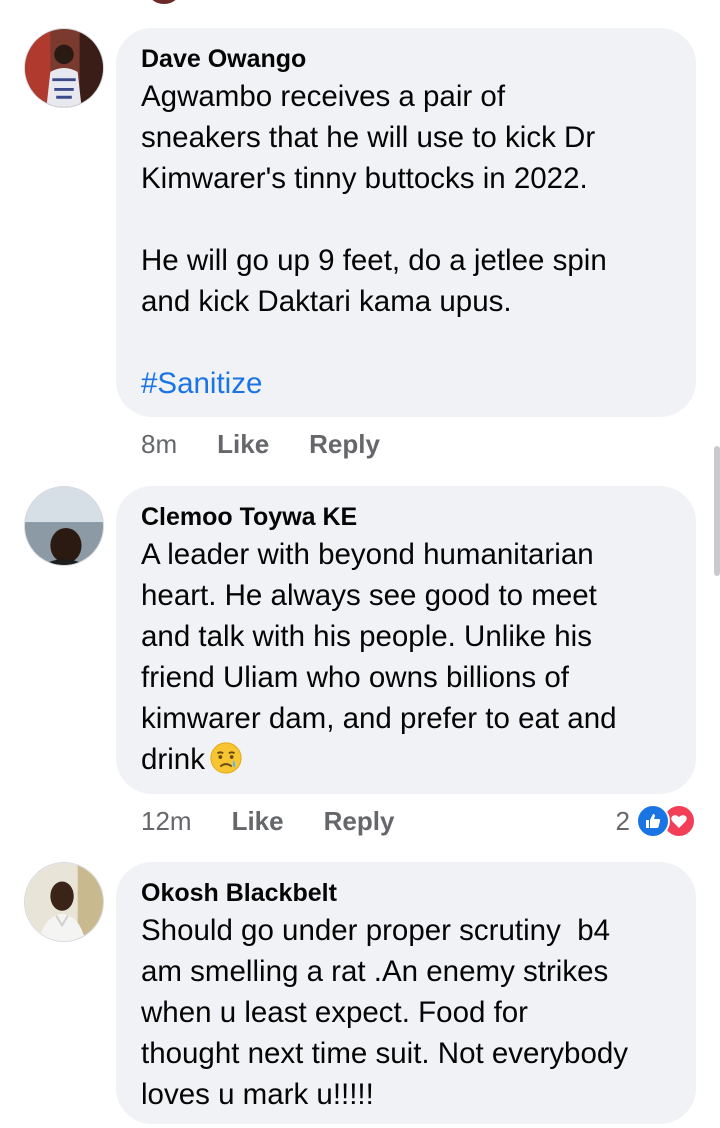 This screenshot has width=720, height=1128. I want to click on comment-time: 12m, so click(166, 821).